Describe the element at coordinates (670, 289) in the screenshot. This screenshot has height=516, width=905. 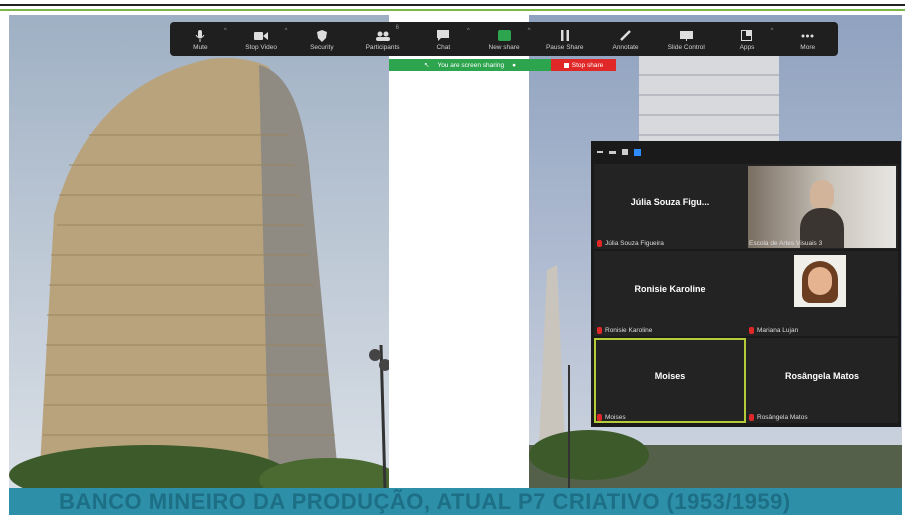
I see `participant-name: Ronisie Karoline` at that location.